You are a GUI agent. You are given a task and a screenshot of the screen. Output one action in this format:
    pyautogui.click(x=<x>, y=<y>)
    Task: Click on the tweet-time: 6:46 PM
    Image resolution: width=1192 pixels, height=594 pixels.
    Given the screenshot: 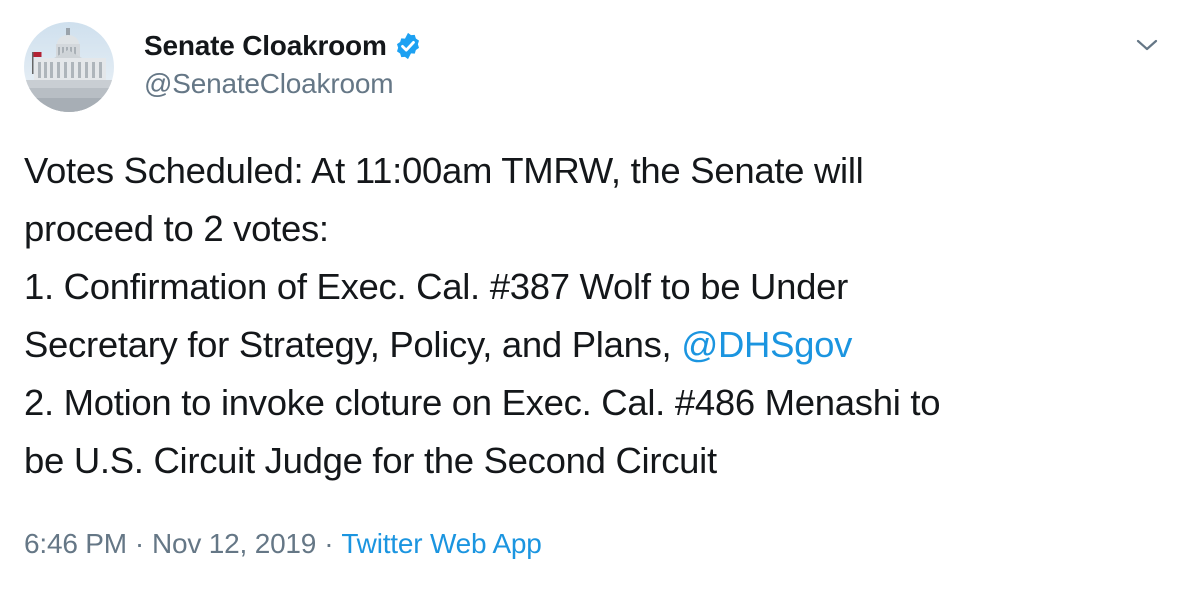 What is the action you would take?
    pyautogui.click(x=75, y=543)
    